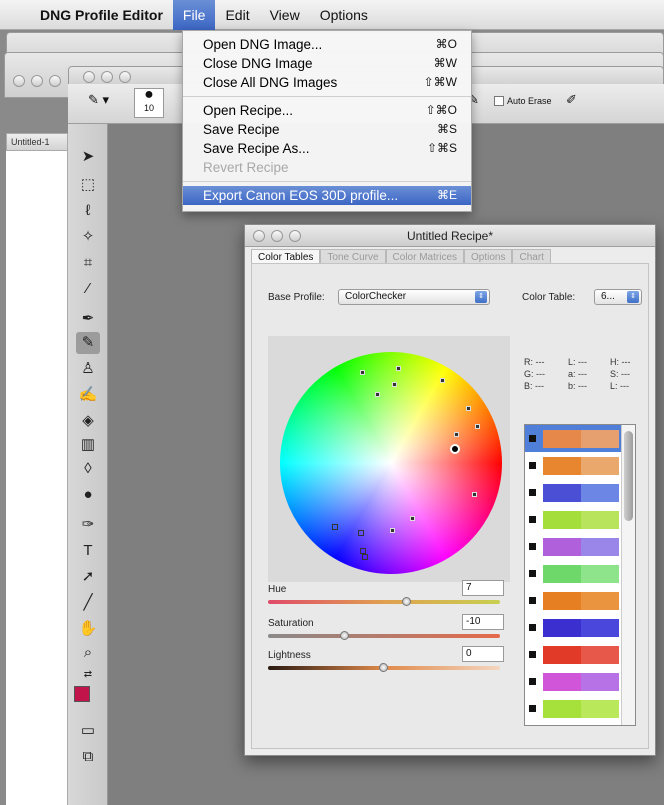 This screenshot has width=664, height=805. Describe the element at coordinates (523, 101) in the screenshot. I see `auto-erase-option: Auto Erase` at that location.